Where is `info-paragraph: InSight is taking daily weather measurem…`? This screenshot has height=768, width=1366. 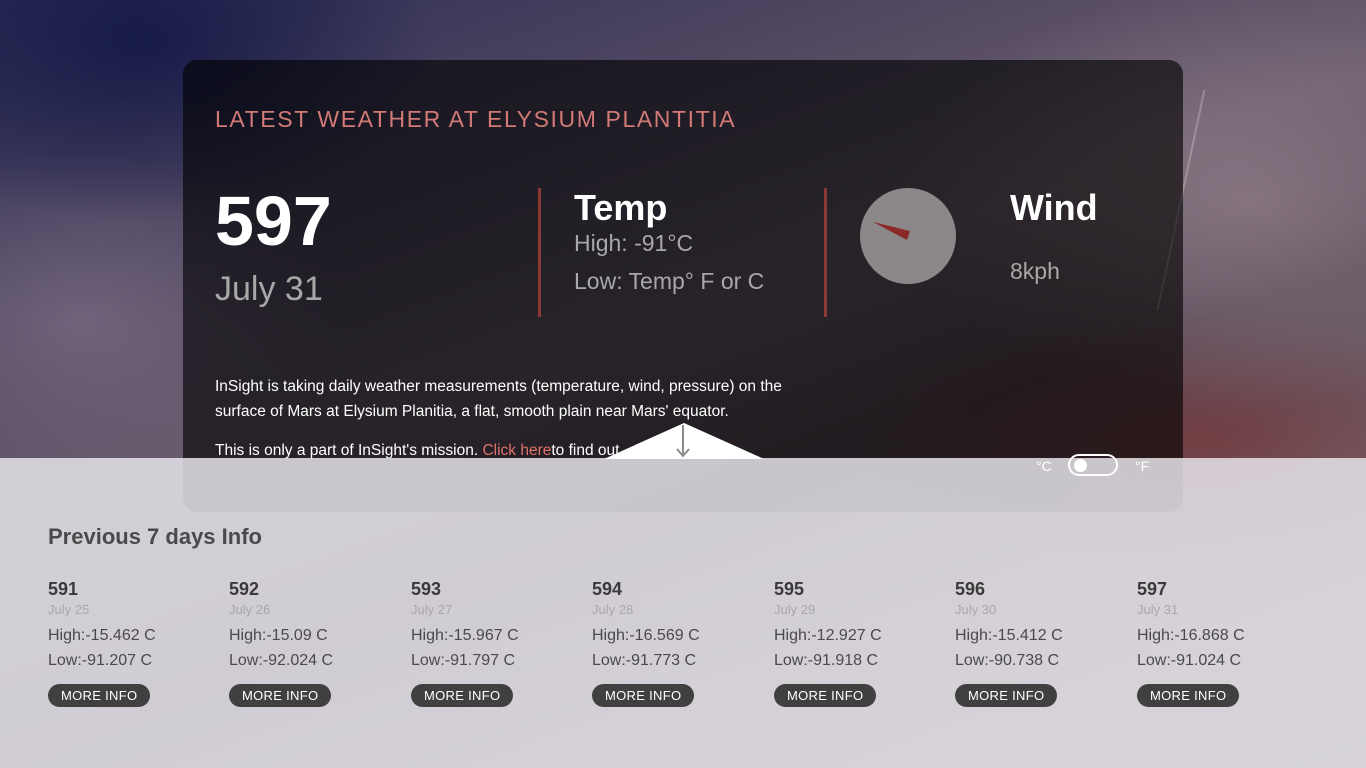 info-paragraph: InSight is taking daily weather measurem… is located at coordinates (498, 399).